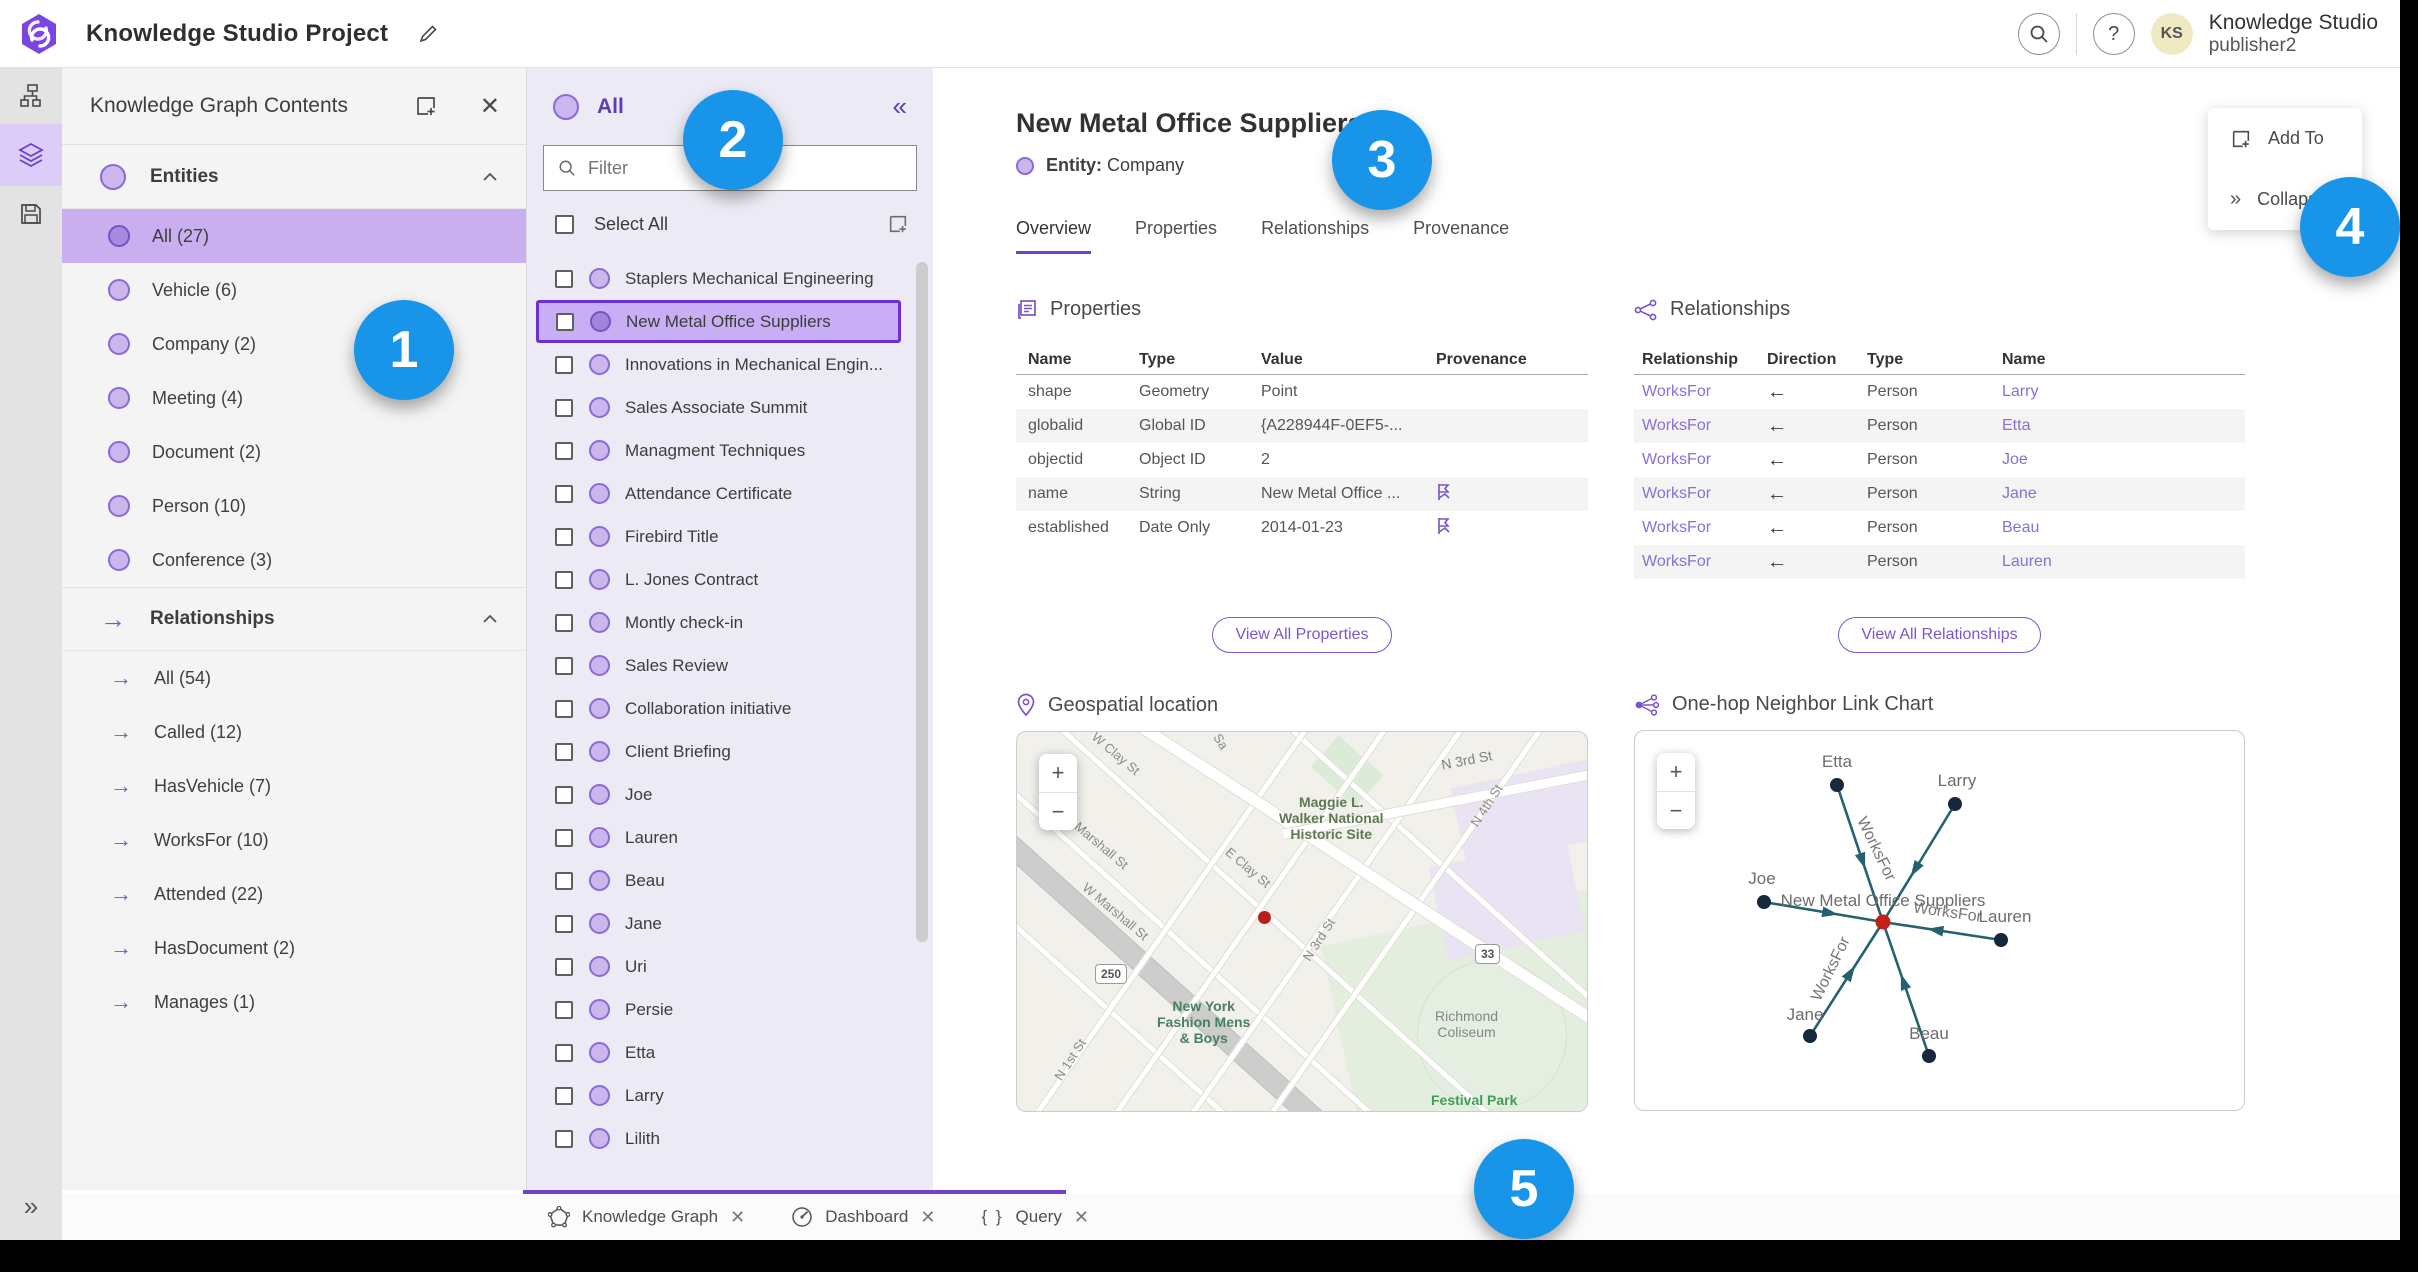 Image resolution: width=2418 pixels, height=1272 pixels. What do you see at coordinates (294, 452) in the screenshot?
I see `entity-filter-item: Document (2)` at bounding box center [294, 452].